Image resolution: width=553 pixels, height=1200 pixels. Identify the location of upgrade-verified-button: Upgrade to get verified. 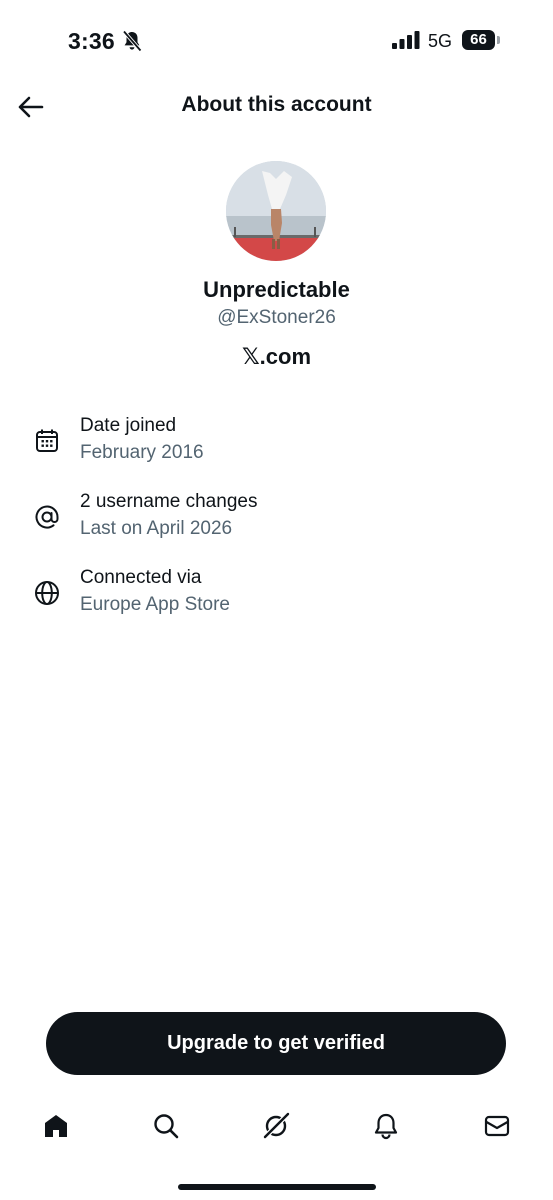
(276, 1043).